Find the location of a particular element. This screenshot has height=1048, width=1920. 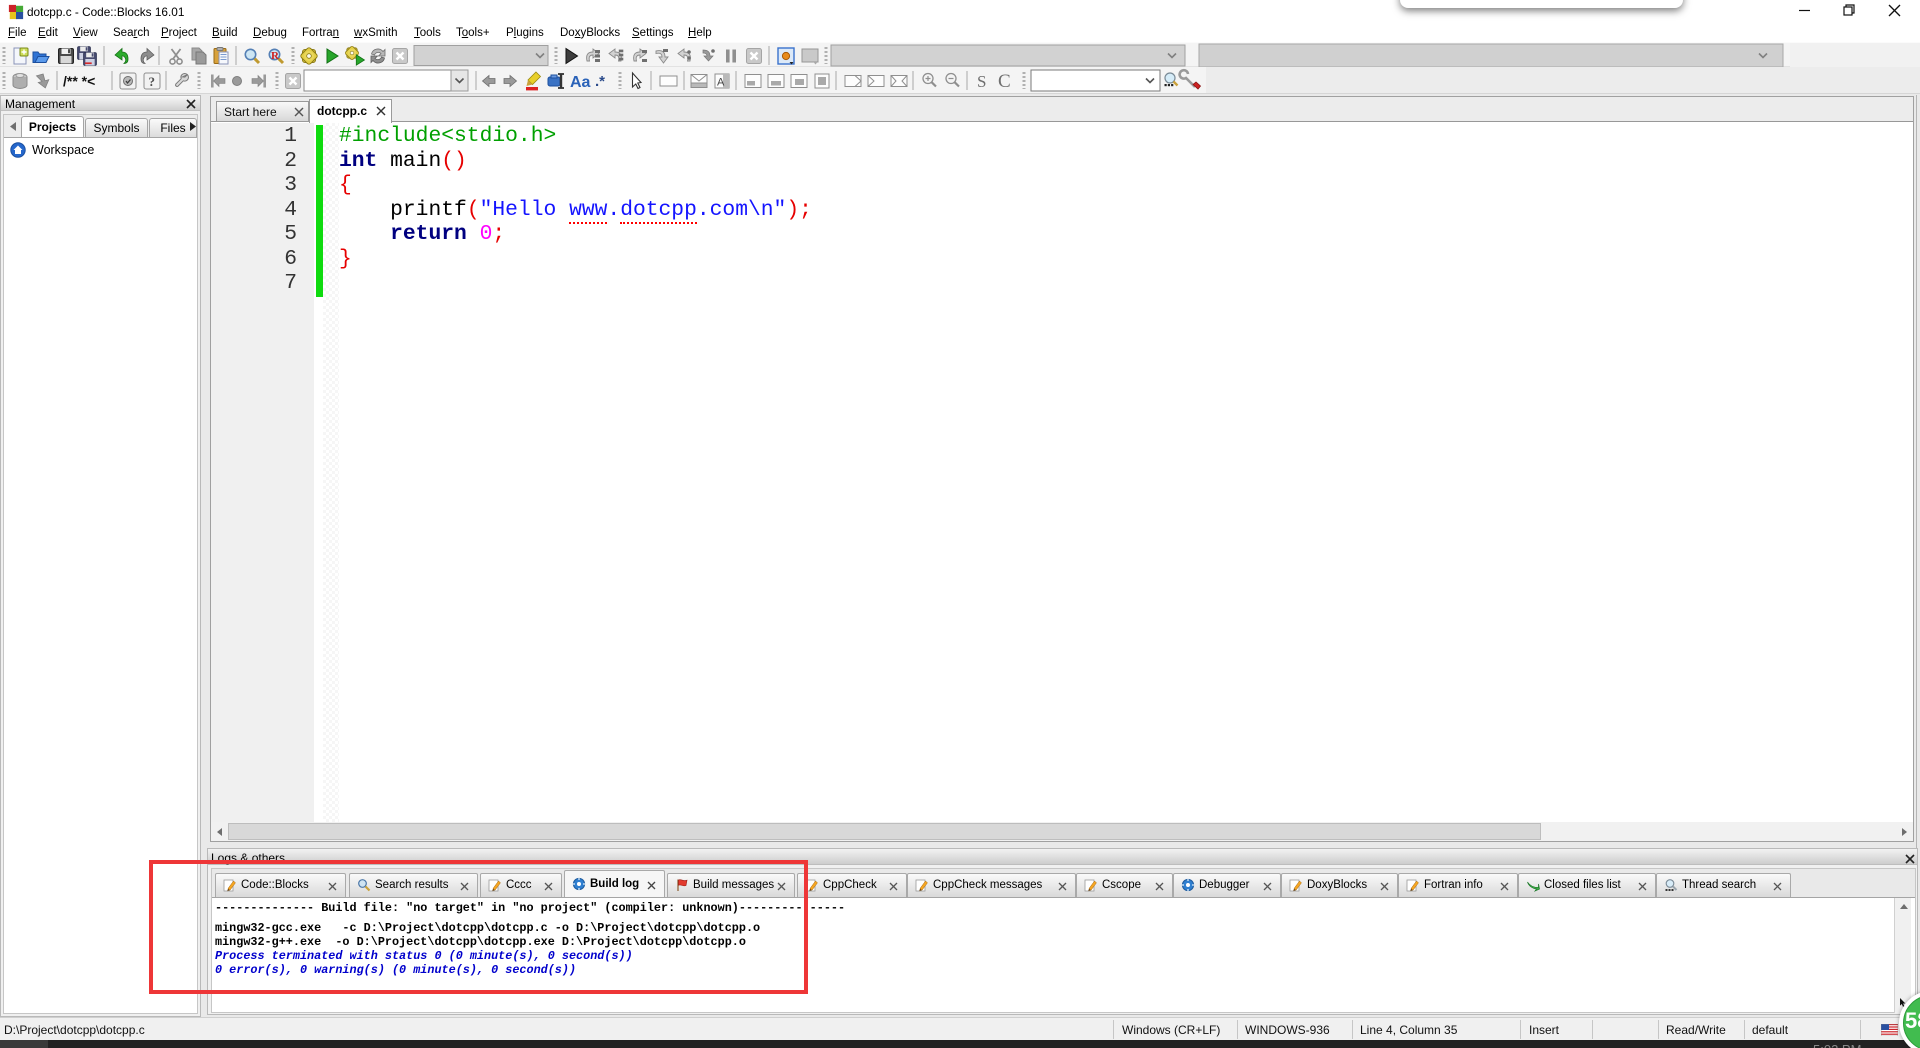

svg-text: R is located at coordinates (275, 56).